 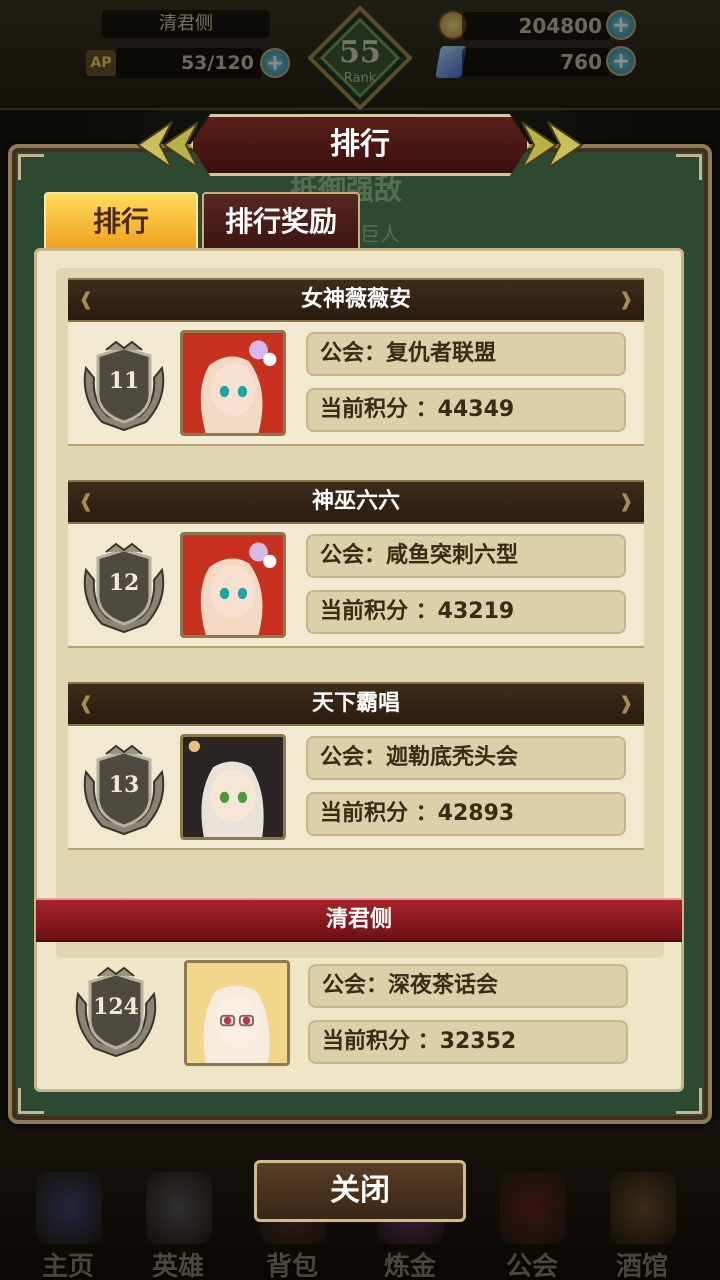 I want to click on guild-label: 公会：咸鱼突刺六型, so click(x=466, y=556).